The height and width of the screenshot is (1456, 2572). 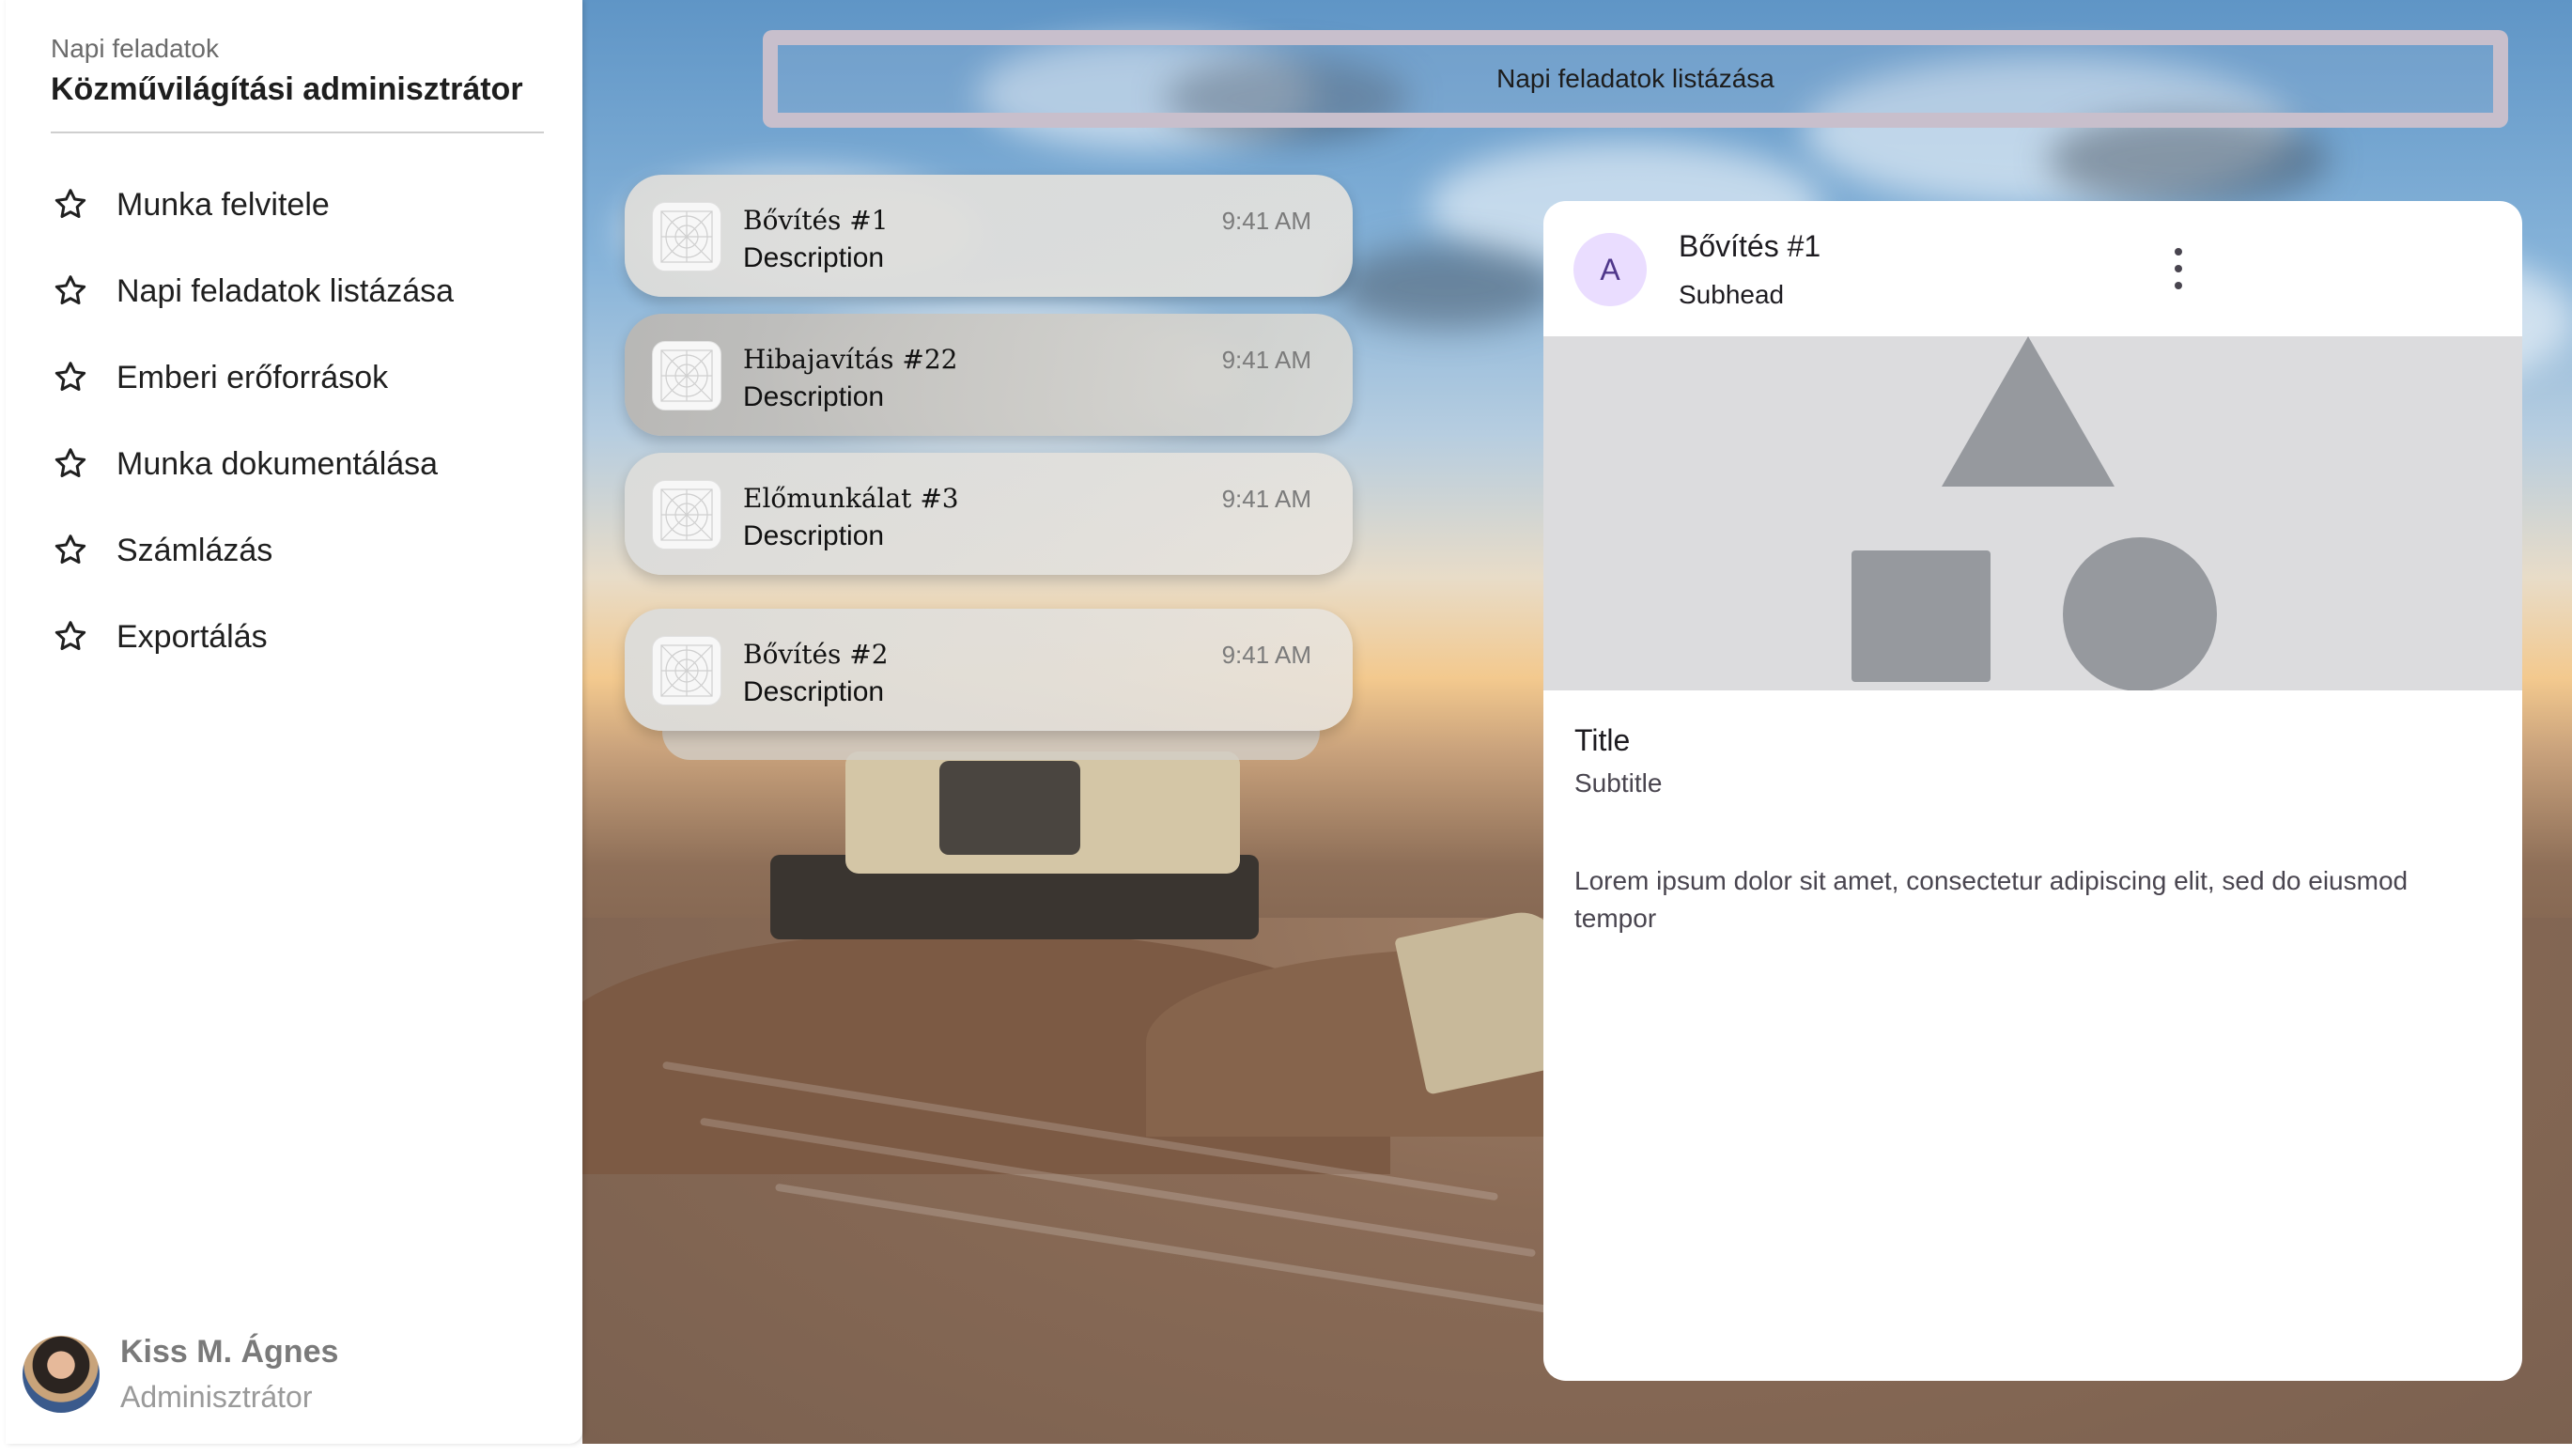 I want to click on card-subhead: Subhead, so click(x=1732, y=294).